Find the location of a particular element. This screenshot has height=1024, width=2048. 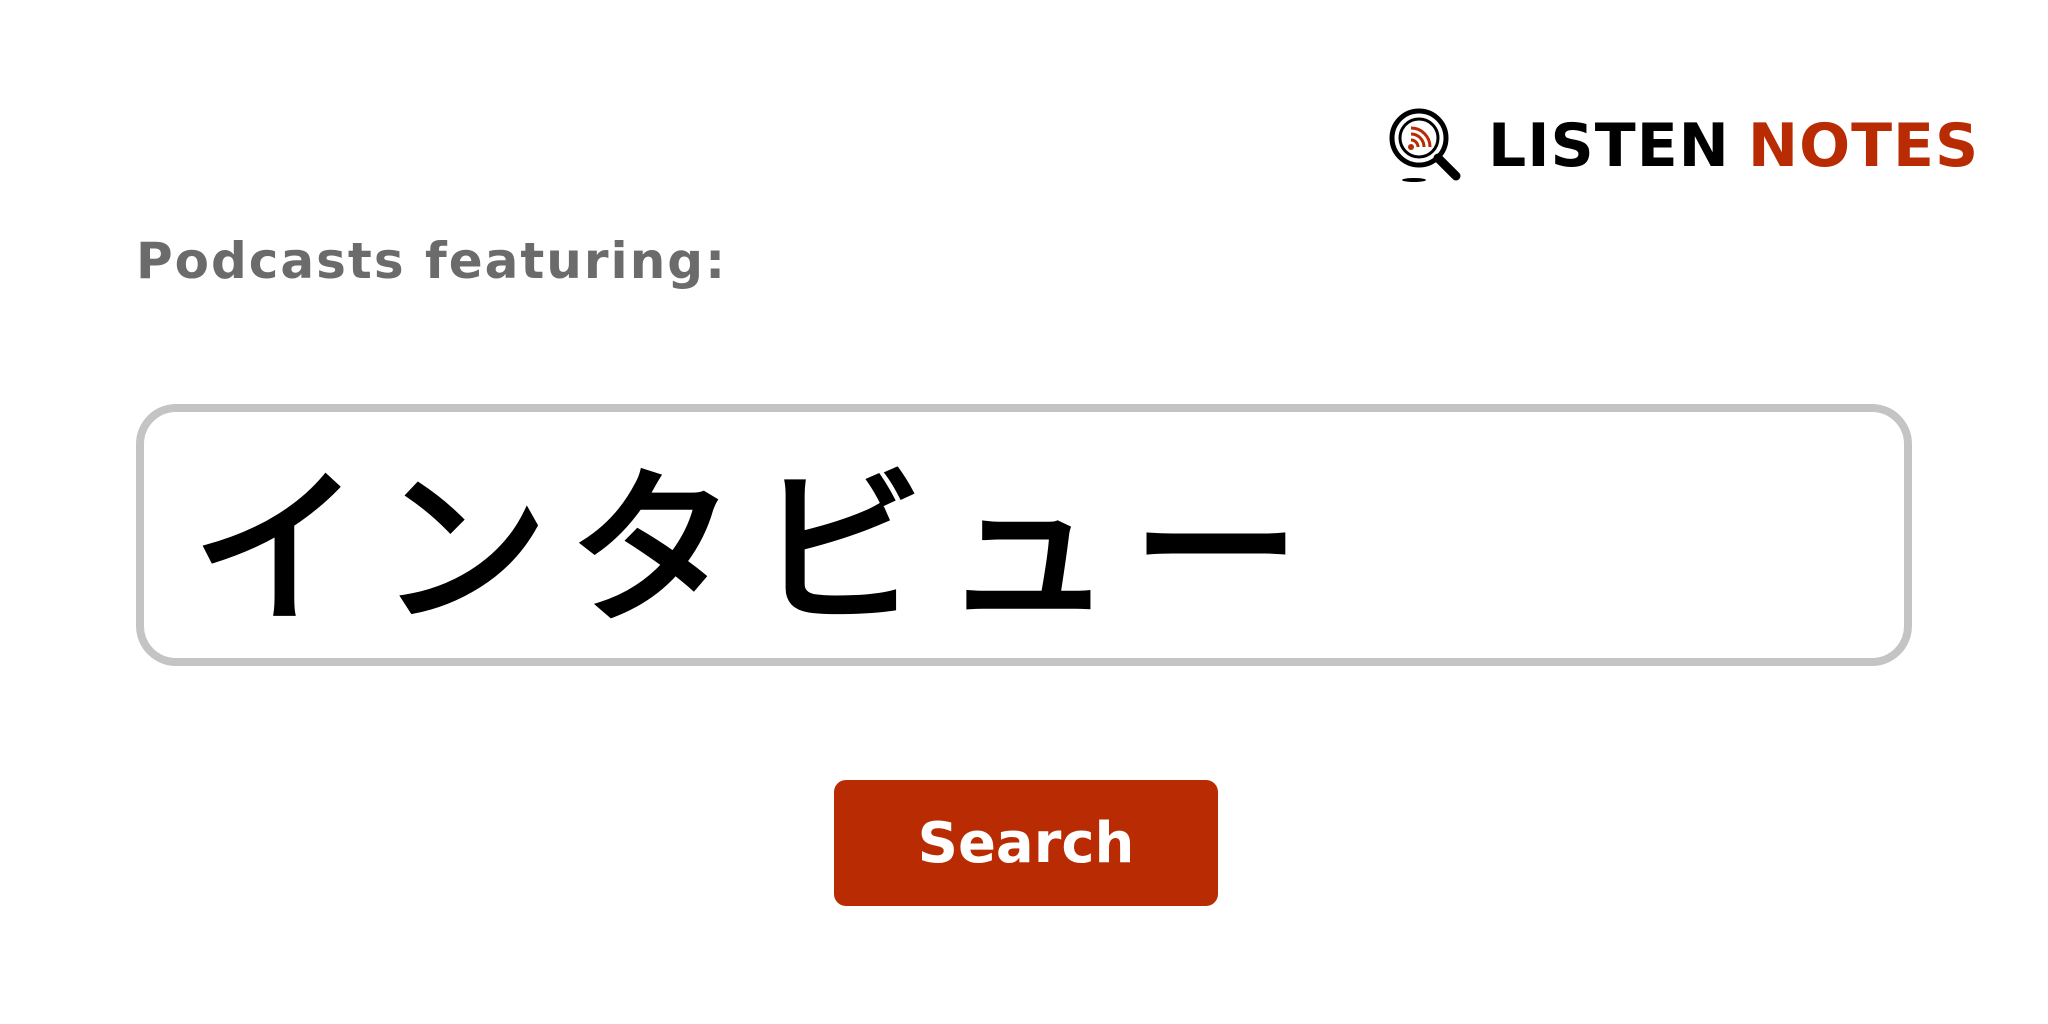

search-button: Search is located at coordinates (1026, 843).